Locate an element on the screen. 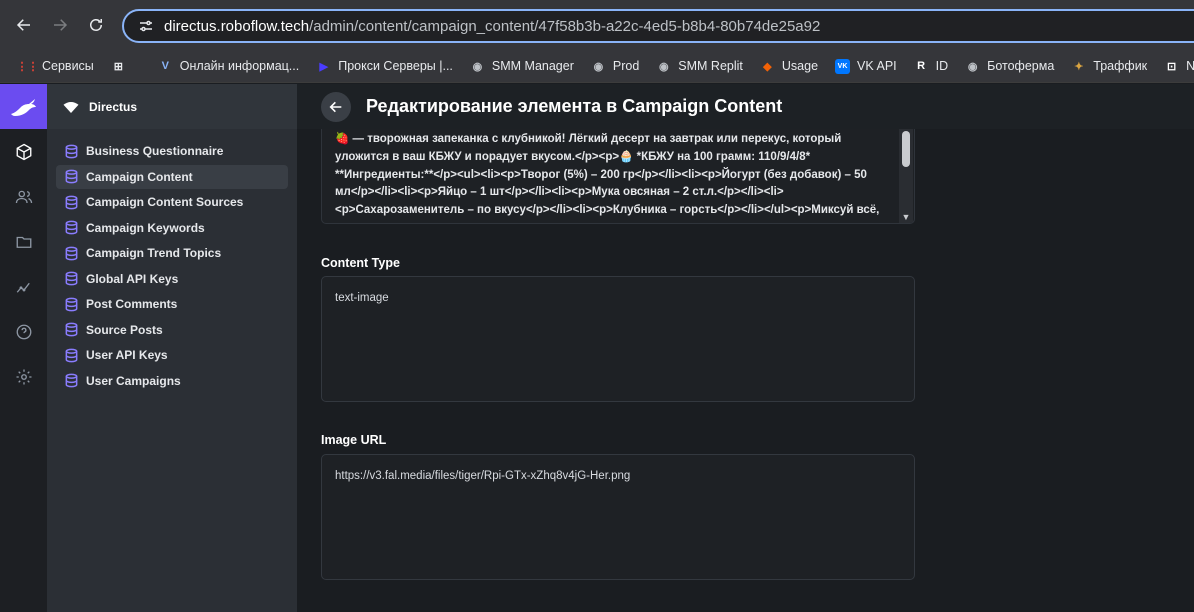 Image resolution: width=1194 pixels, height=612 pixels. bookmark-item: ⊞ is located at coordinates (122, 66).